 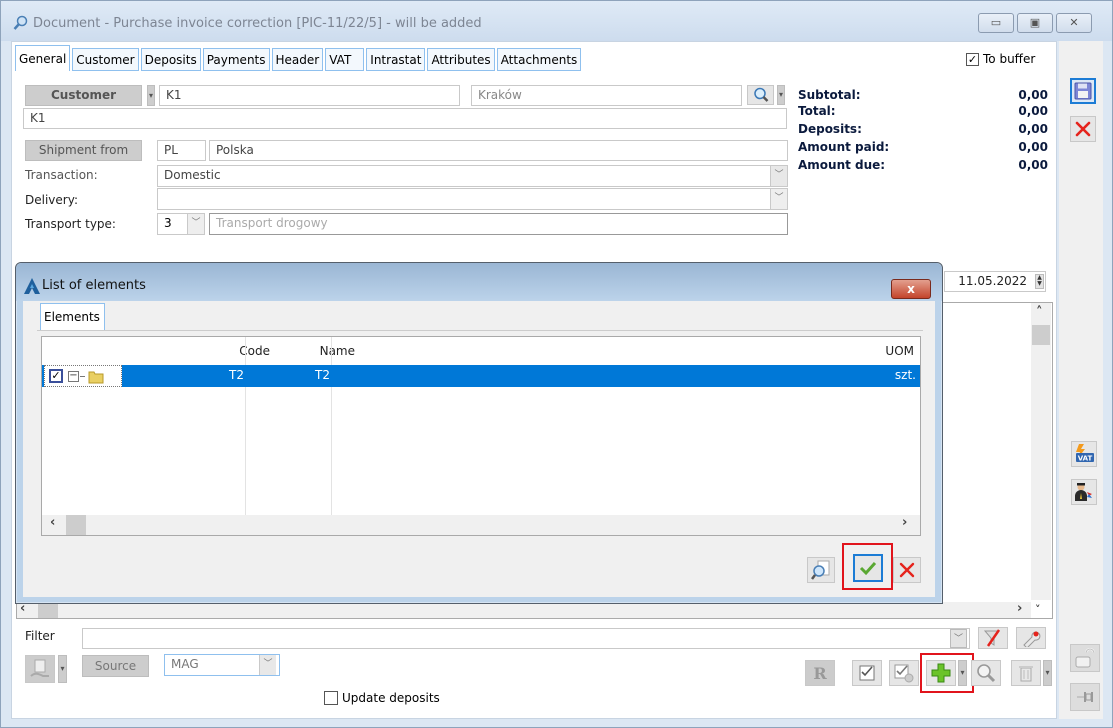 I want to click on document-hand-icon, so click(x=39, y=668).